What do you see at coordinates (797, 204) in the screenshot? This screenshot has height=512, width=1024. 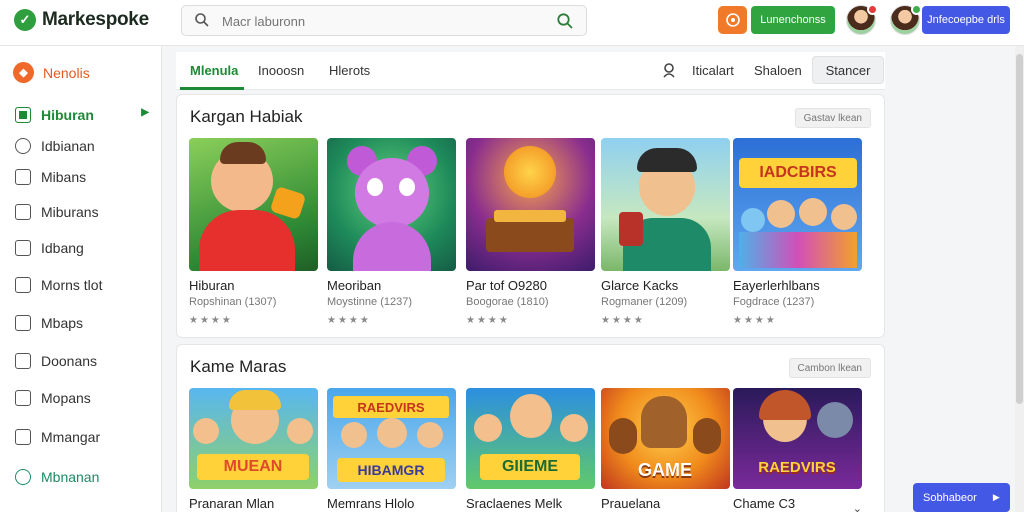 I see `game-thumbnail: IADCBIRS` at bounding box center [797, 204].